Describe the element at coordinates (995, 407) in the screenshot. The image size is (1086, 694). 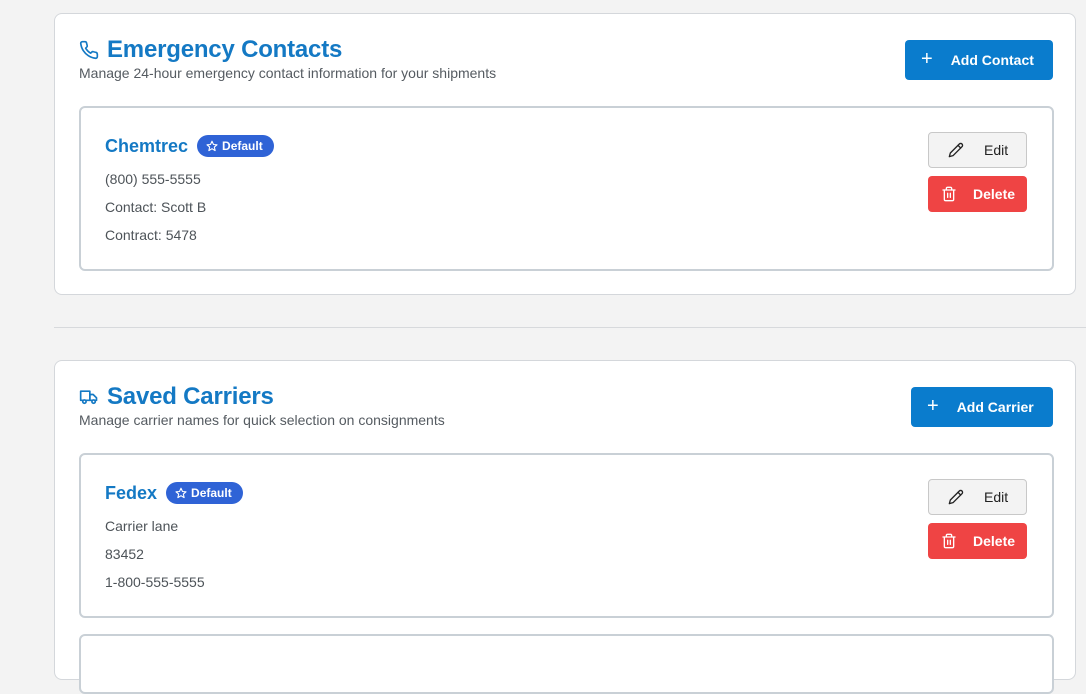
I see `add-carrier-label: Add Carrier` at that location.